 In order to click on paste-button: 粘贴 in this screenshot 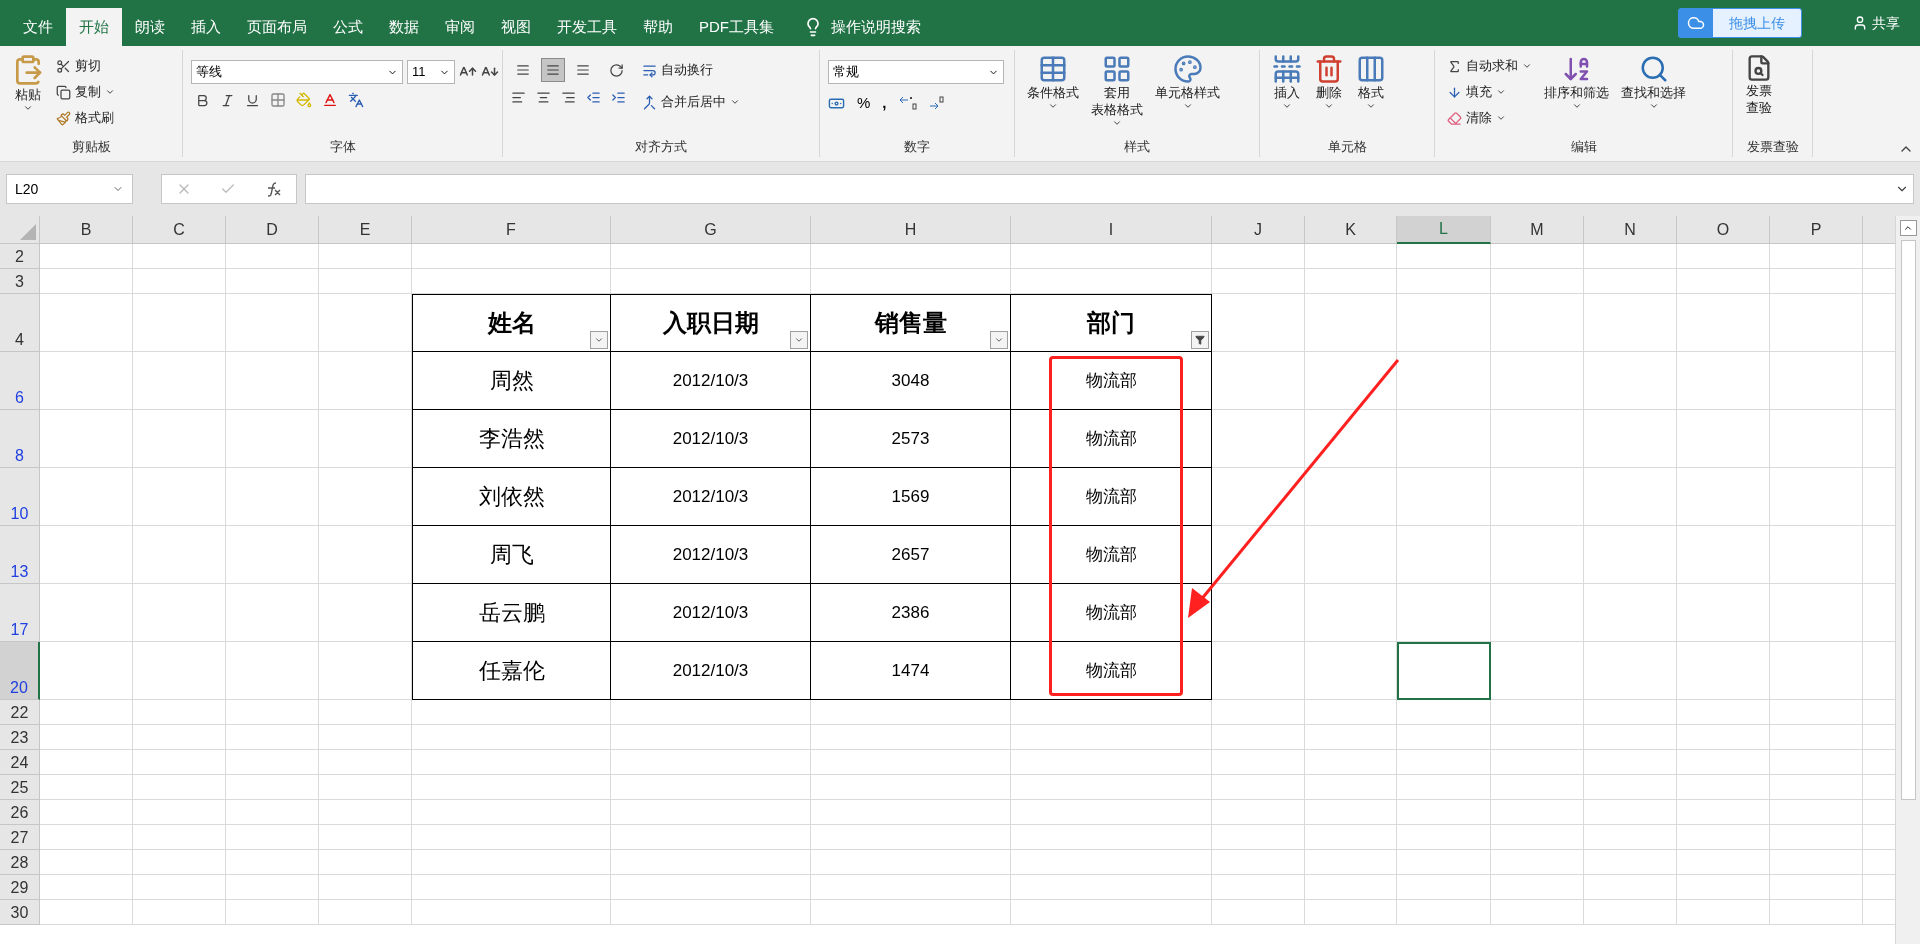, I will do `click(28, 93)`.